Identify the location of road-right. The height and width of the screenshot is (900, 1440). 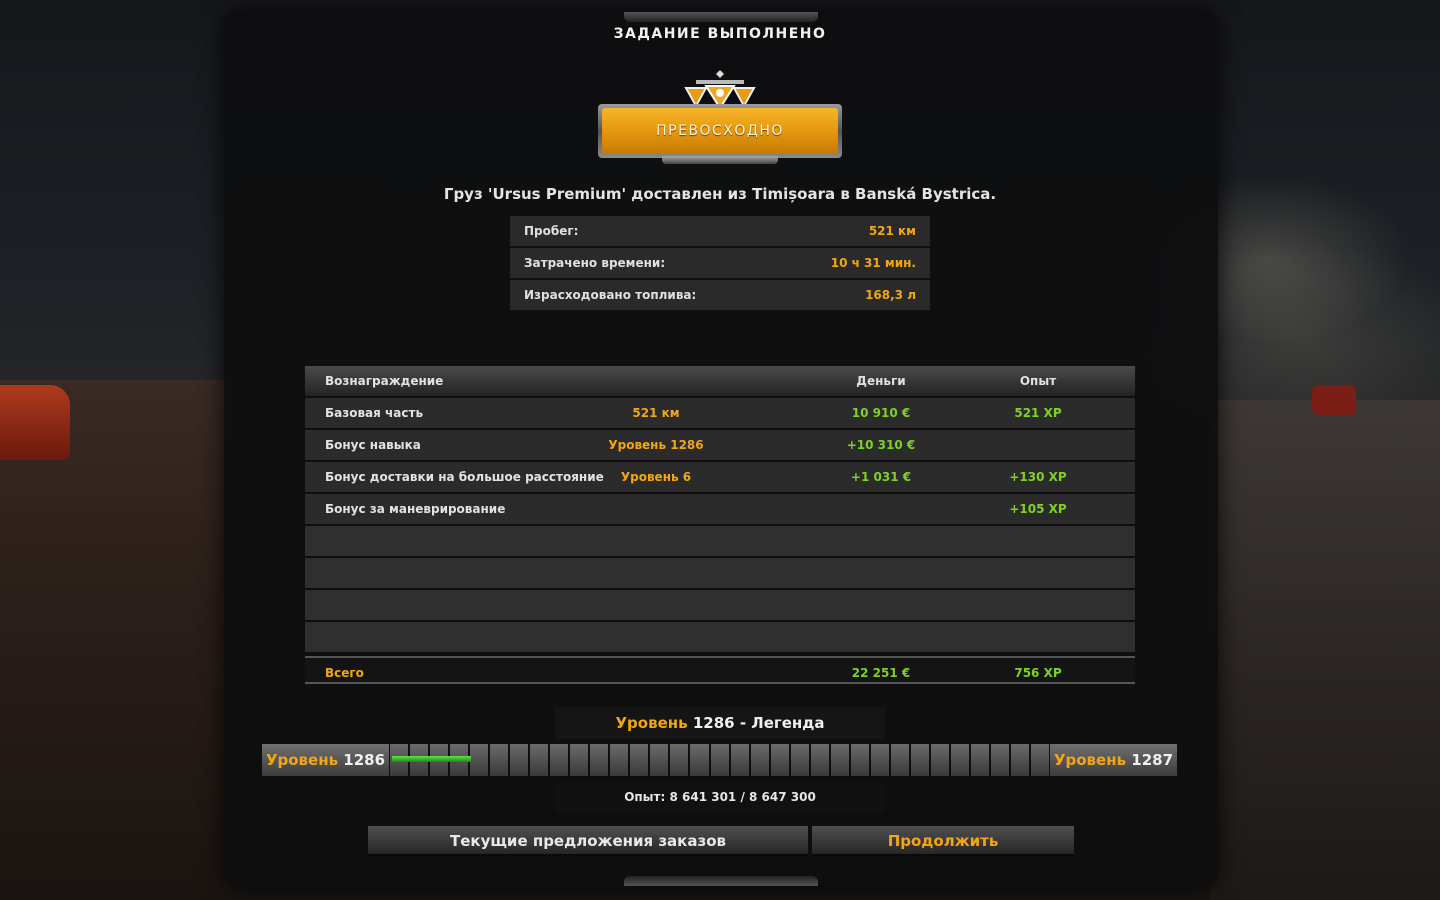
(1325, 650).